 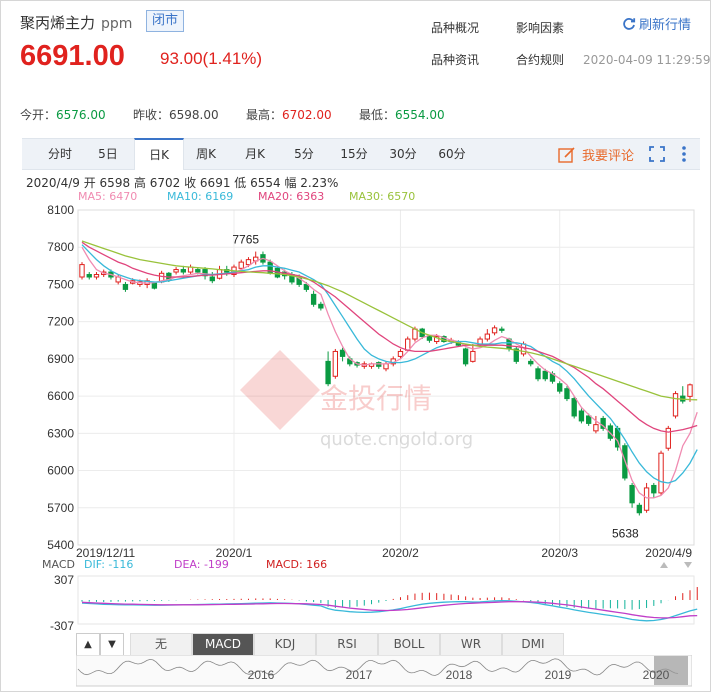 I want to click on tab-5min: 5分, so click(x=304, y=154).